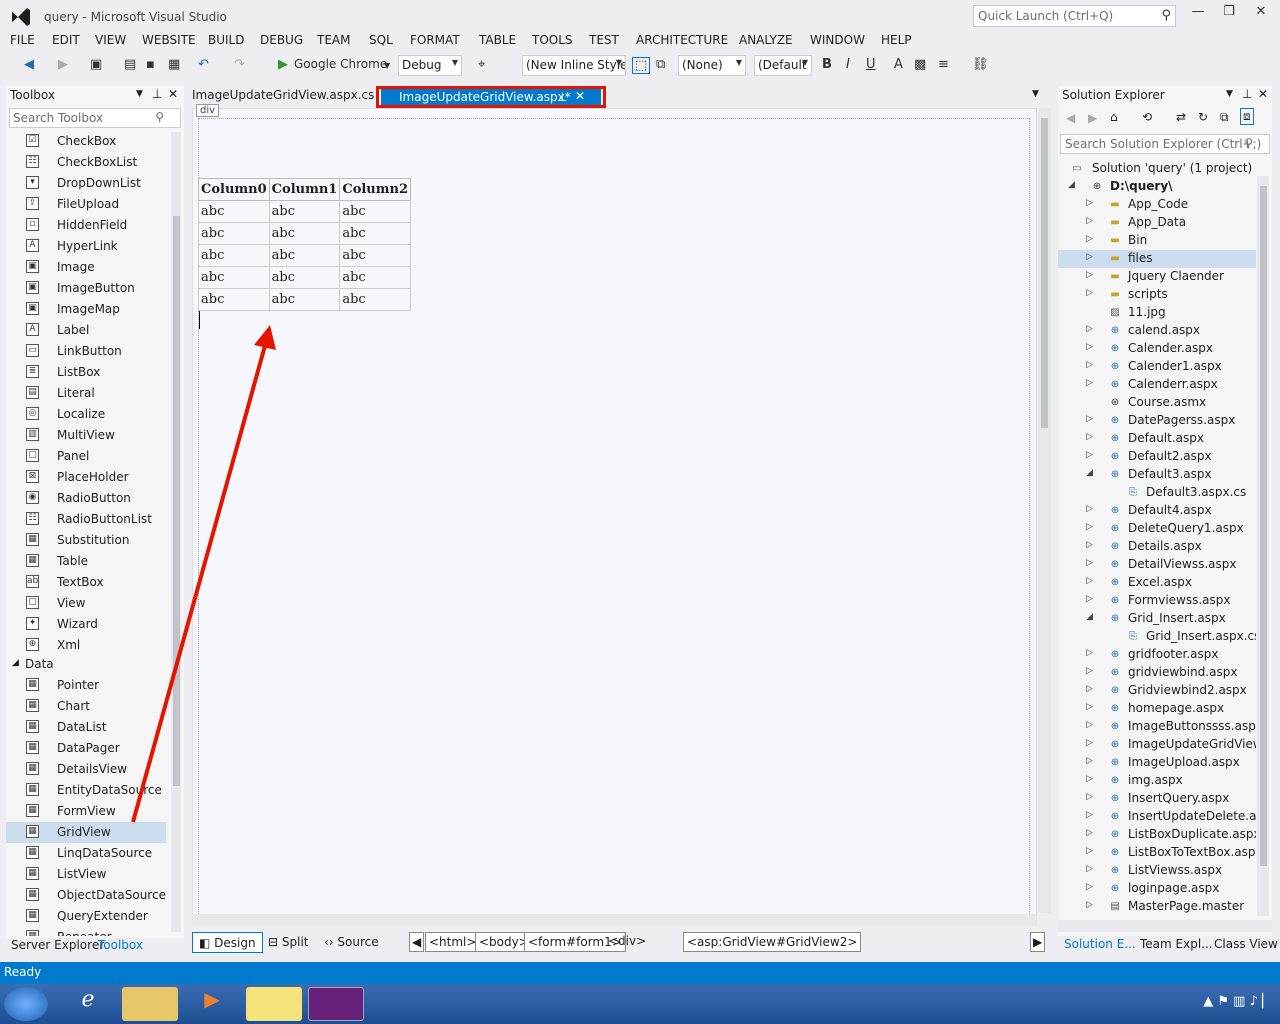  What do you see at coordinates (86, 582) in the screenshot?
I see `toolbox-item: ab TextBox` at bounding box center [86, 582].